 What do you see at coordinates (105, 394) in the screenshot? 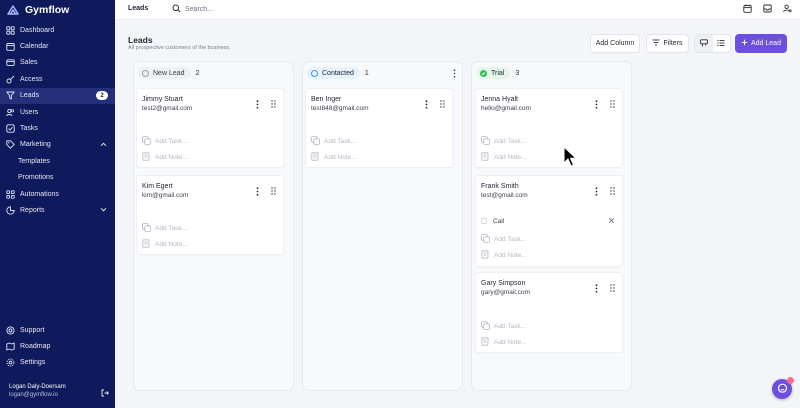
I see `logout-icon` at bounding box center [105, 394].